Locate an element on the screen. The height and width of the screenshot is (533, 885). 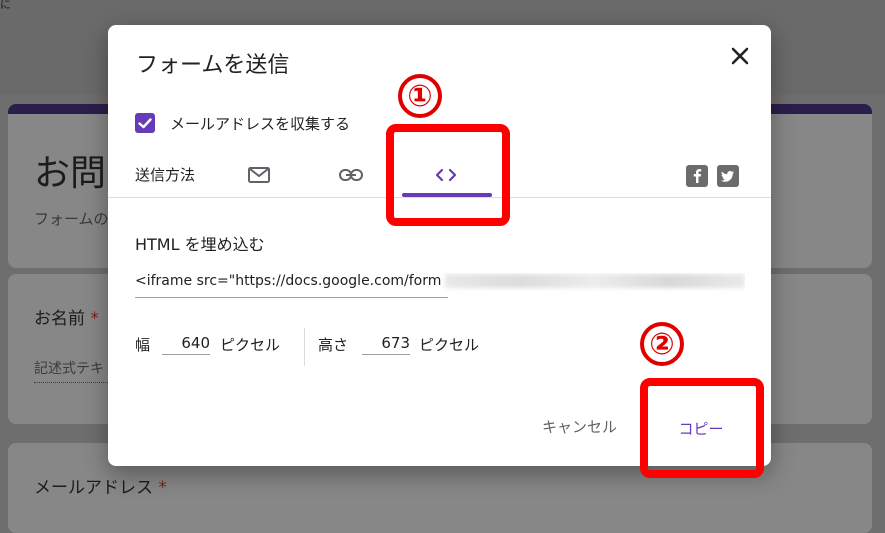
background-question-label: メールアドレス is located at coordinates (93, 488).